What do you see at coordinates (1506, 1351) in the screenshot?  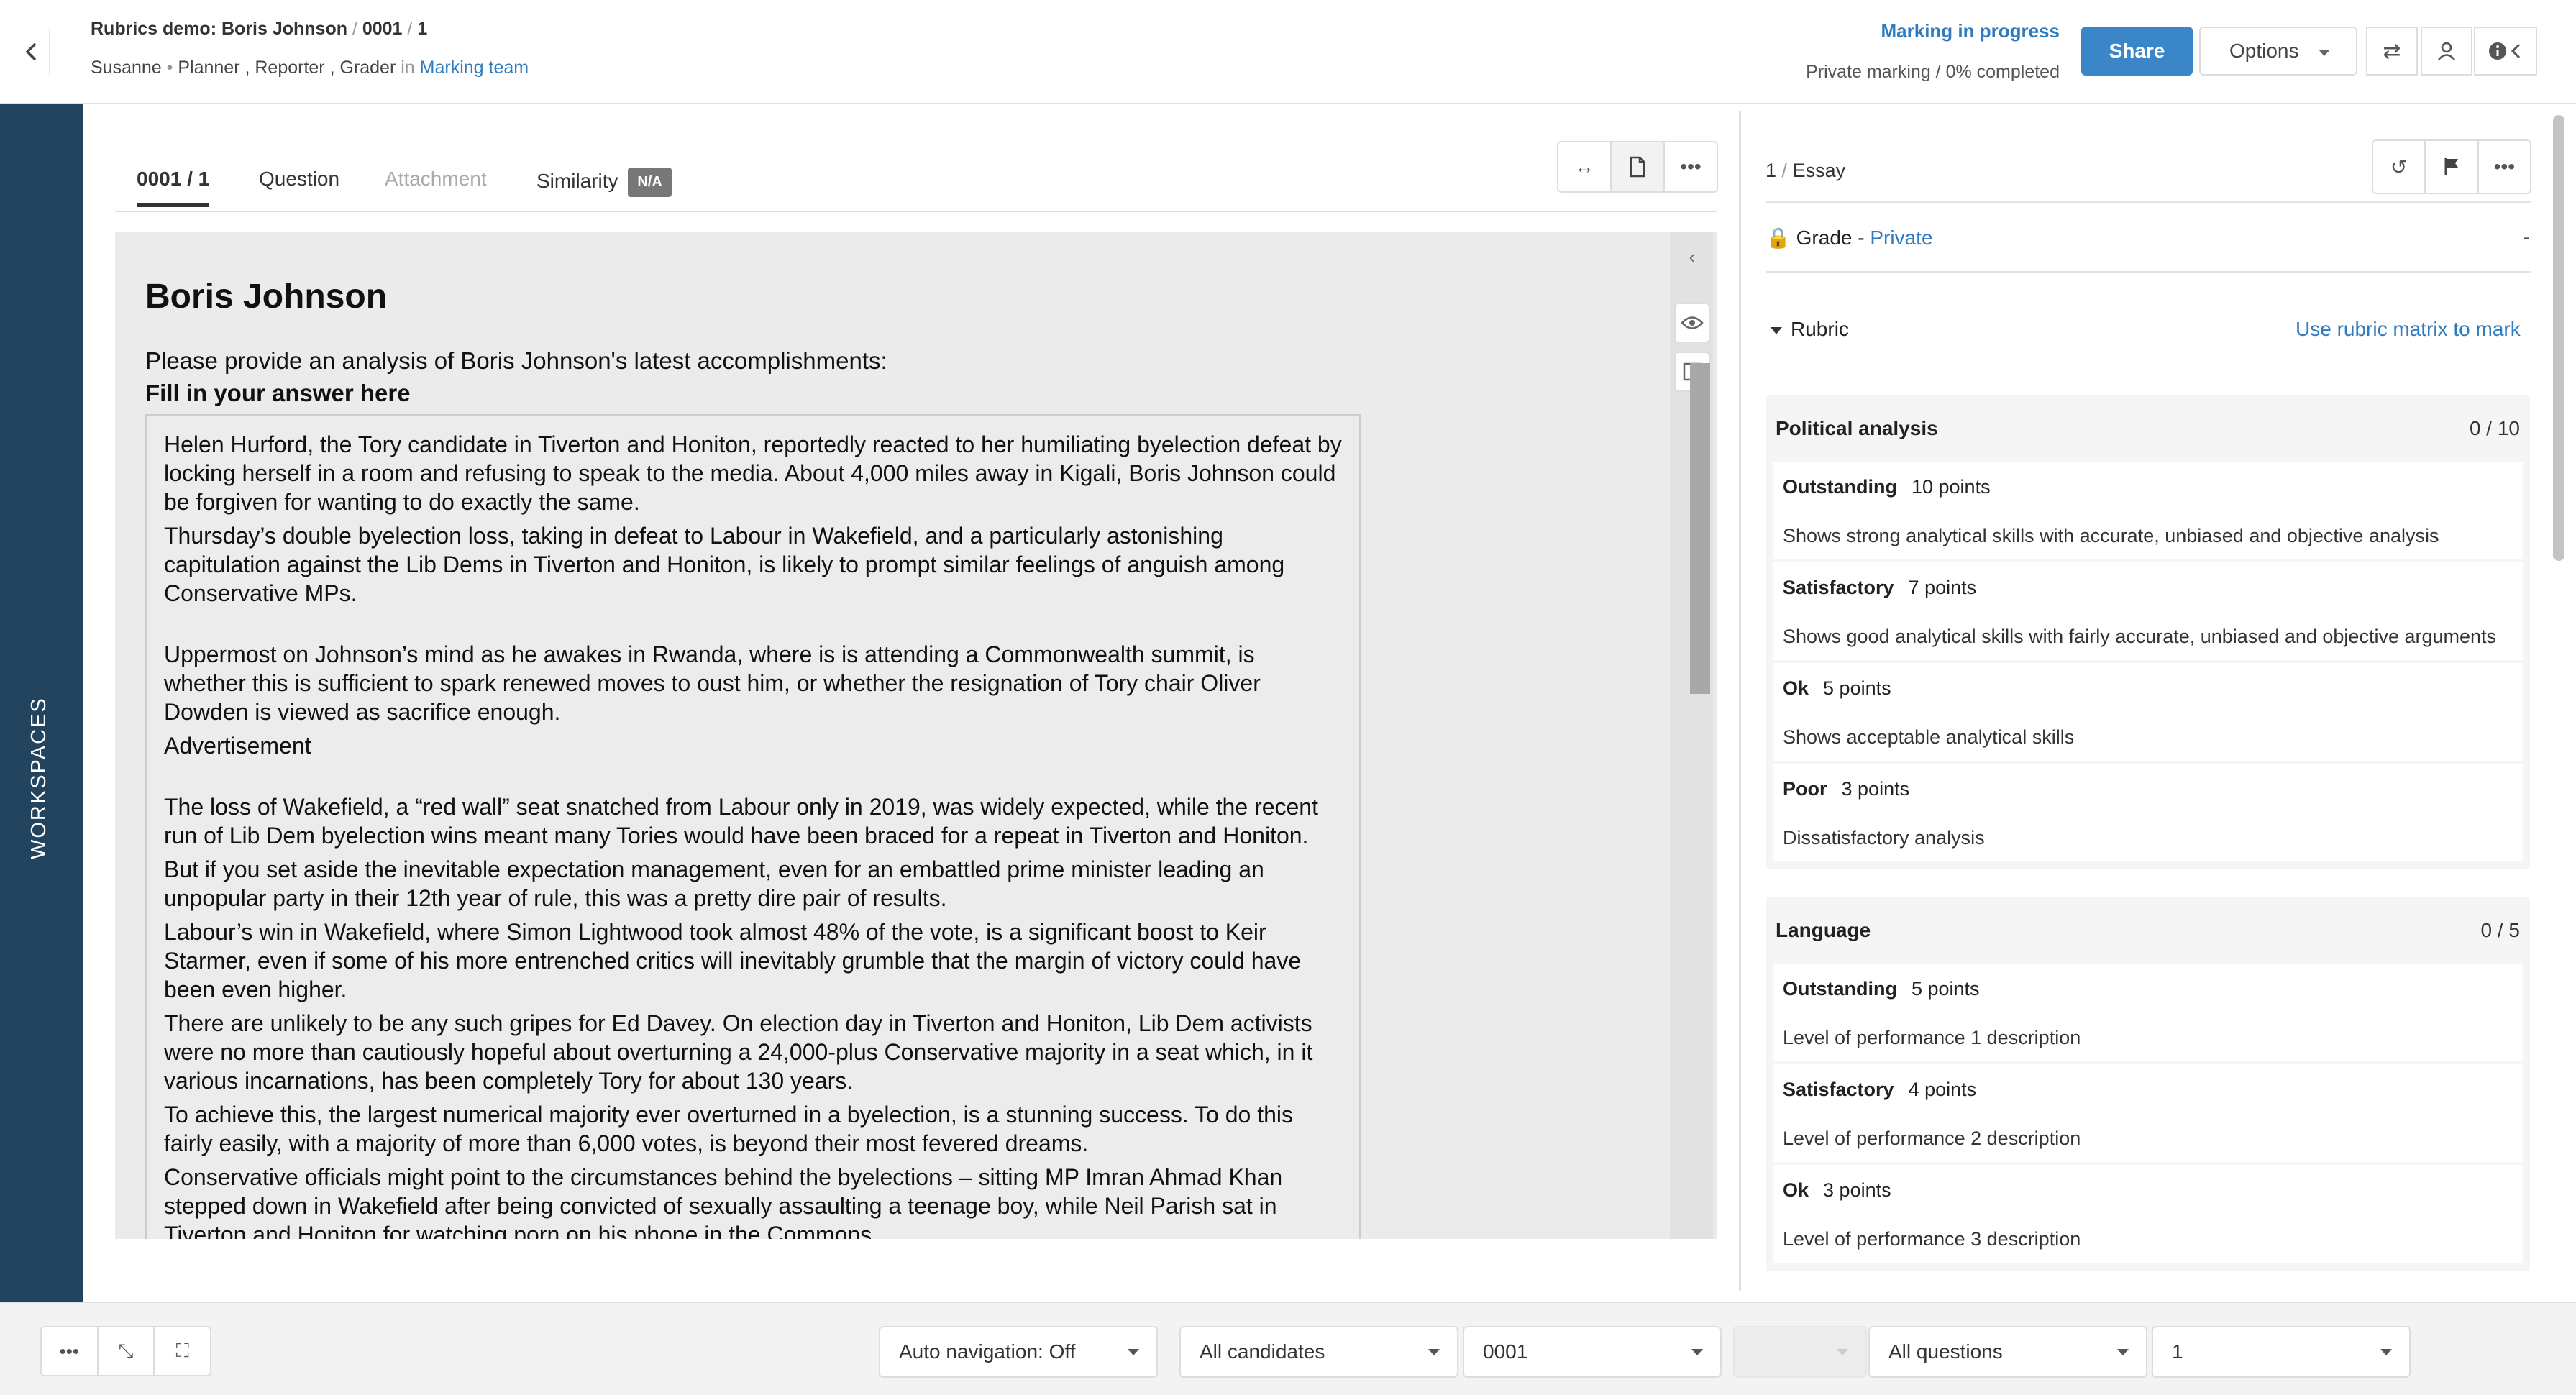 I see `candidate-value: 0001` at bounding box center [1506, 1351].